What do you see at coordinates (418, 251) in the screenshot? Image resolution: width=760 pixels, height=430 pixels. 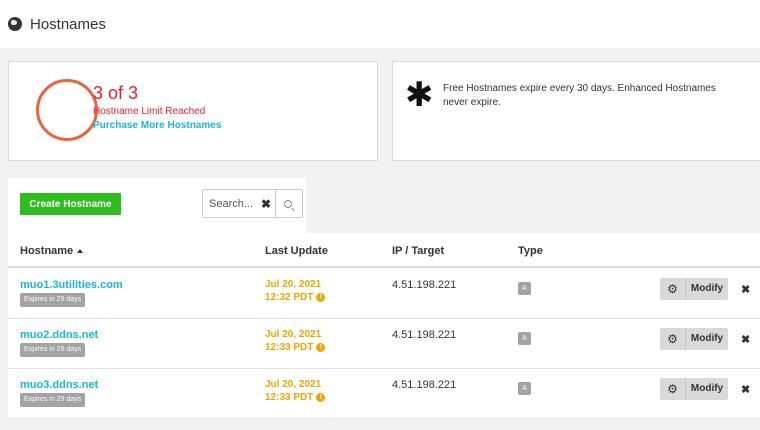 I see `column-header-ip-target: IP / Target` at bounding box center [418, 251].